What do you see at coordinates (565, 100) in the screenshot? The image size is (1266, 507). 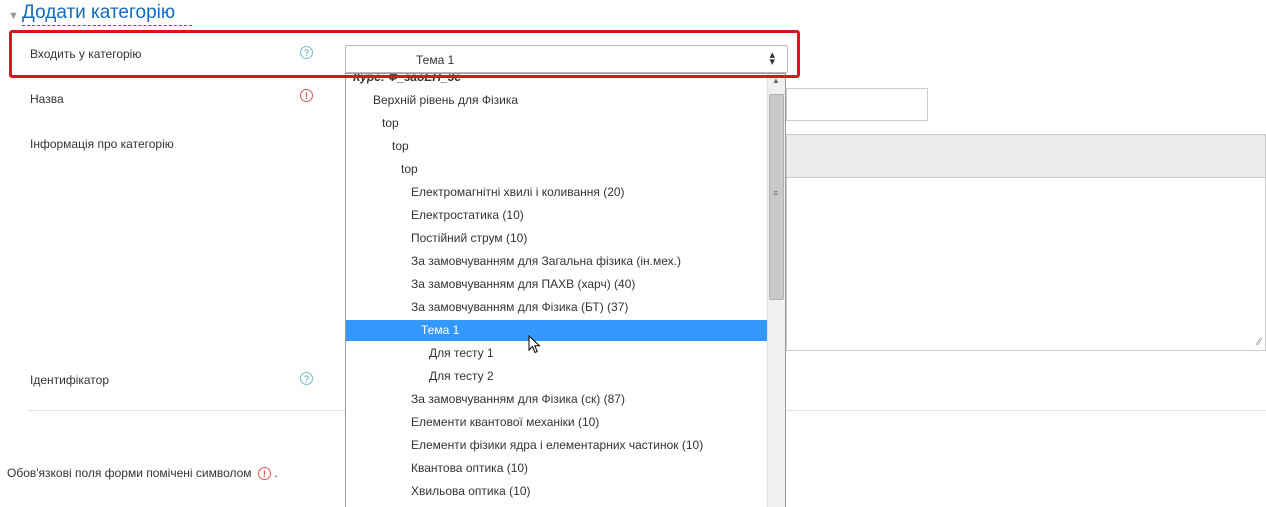 I see `dropdown-option: Верхній рівень для Фізика` at bounding box center [565, 100].